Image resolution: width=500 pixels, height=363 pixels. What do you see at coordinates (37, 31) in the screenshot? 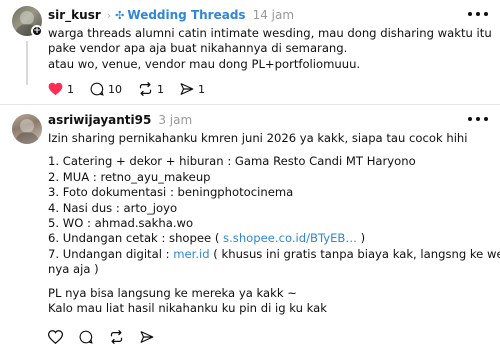
I see `plus-icon: +` at bounding box center [37, 31].